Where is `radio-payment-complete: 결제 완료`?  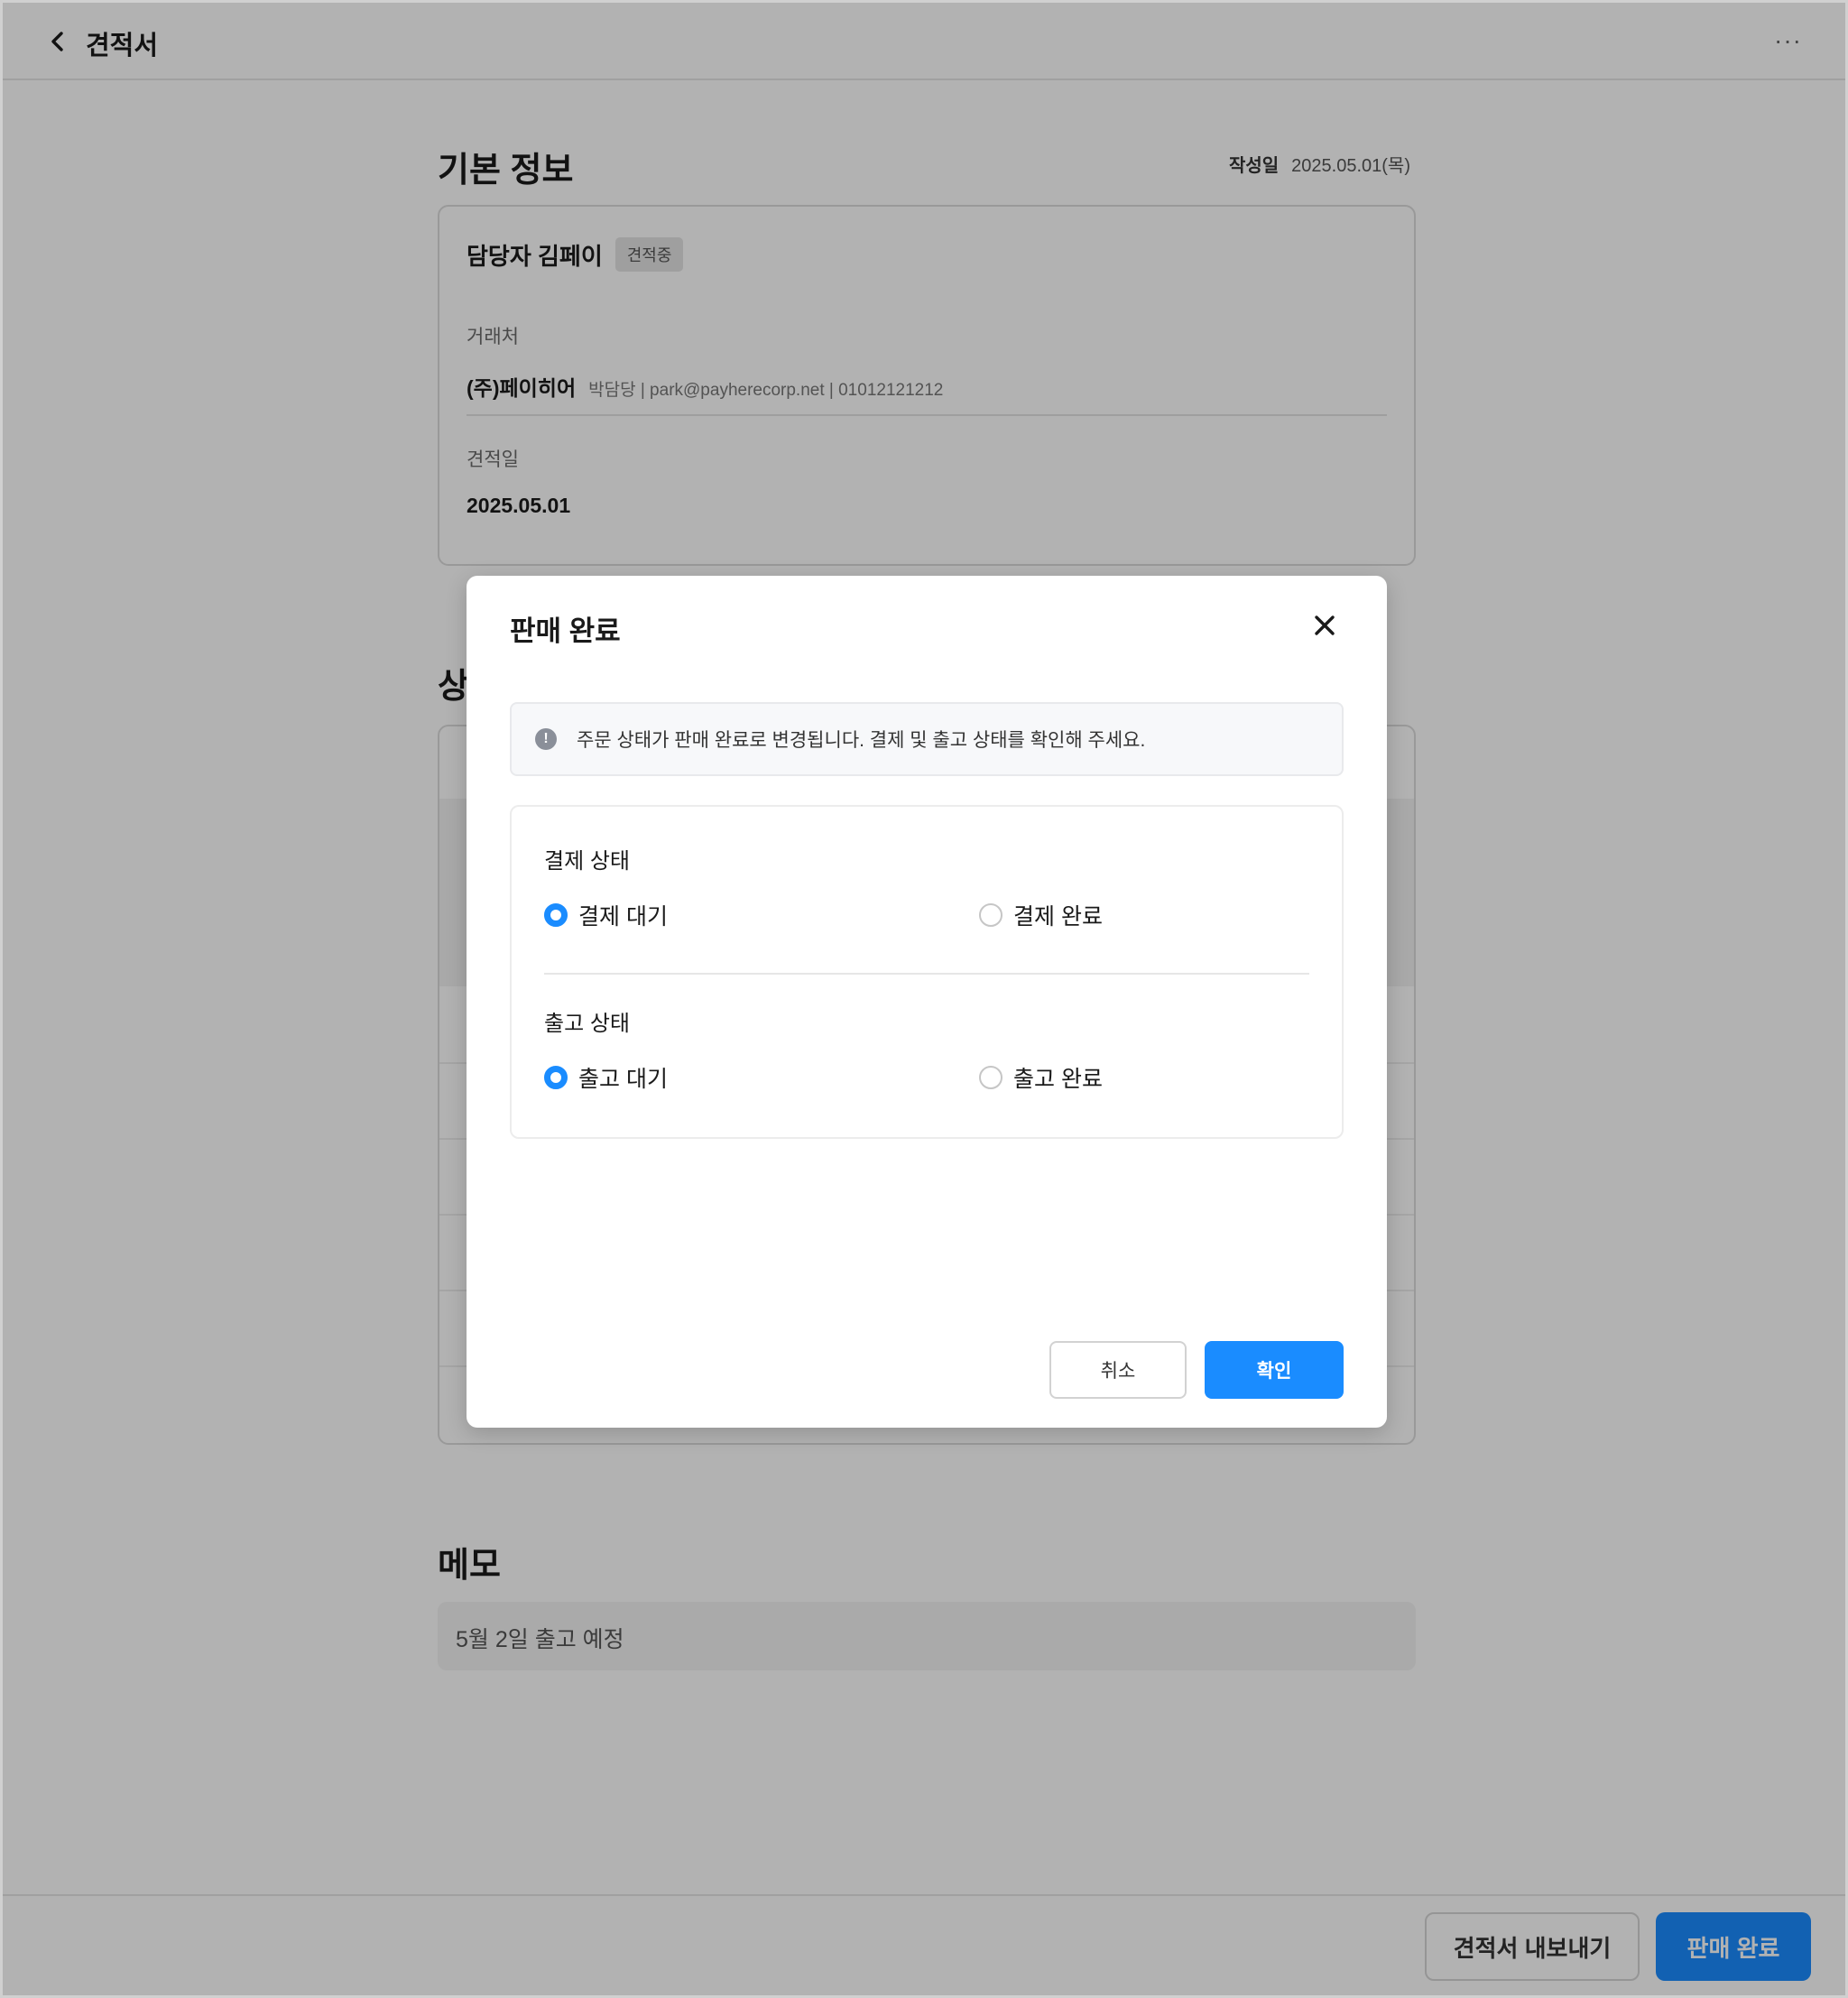
radio-payment-complete: 결제 완료 is located at coordinates (1041, 915).